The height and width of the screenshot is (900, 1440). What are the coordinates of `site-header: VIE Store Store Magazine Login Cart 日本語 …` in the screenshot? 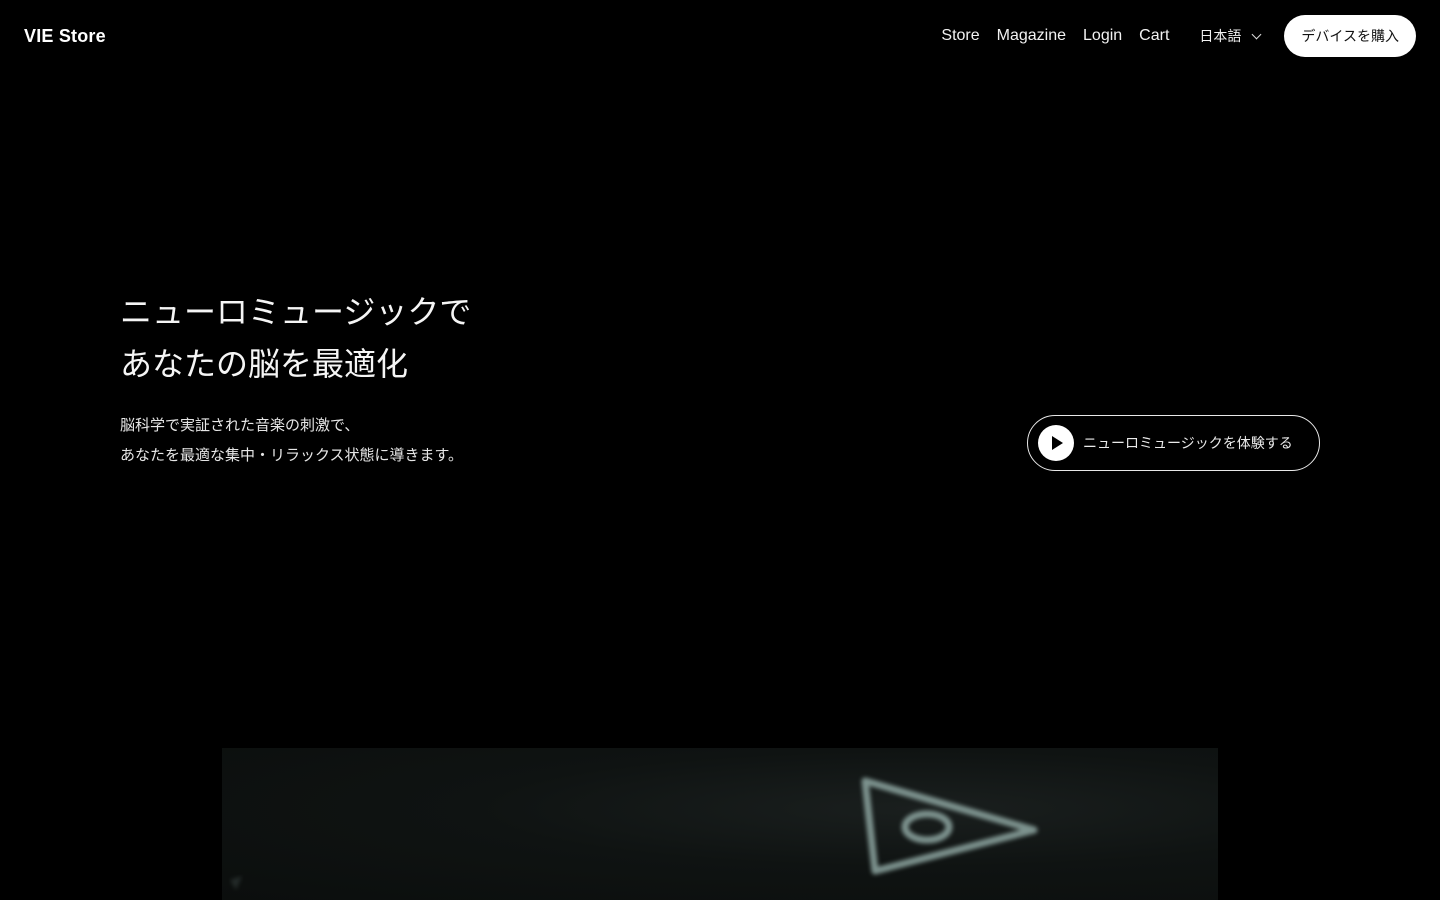 It's located at (720, 36).